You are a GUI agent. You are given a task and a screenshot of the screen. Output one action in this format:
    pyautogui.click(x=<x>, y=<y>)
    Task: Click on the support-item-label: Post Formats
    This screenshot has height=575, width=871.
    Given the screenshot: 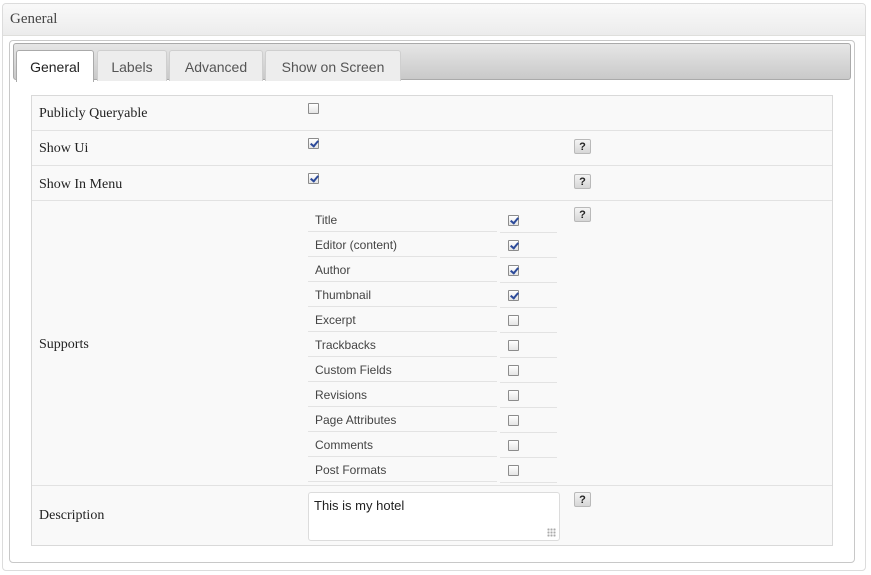 What is the action you would take?
    pyautogui.click(x=402, y=470)
    